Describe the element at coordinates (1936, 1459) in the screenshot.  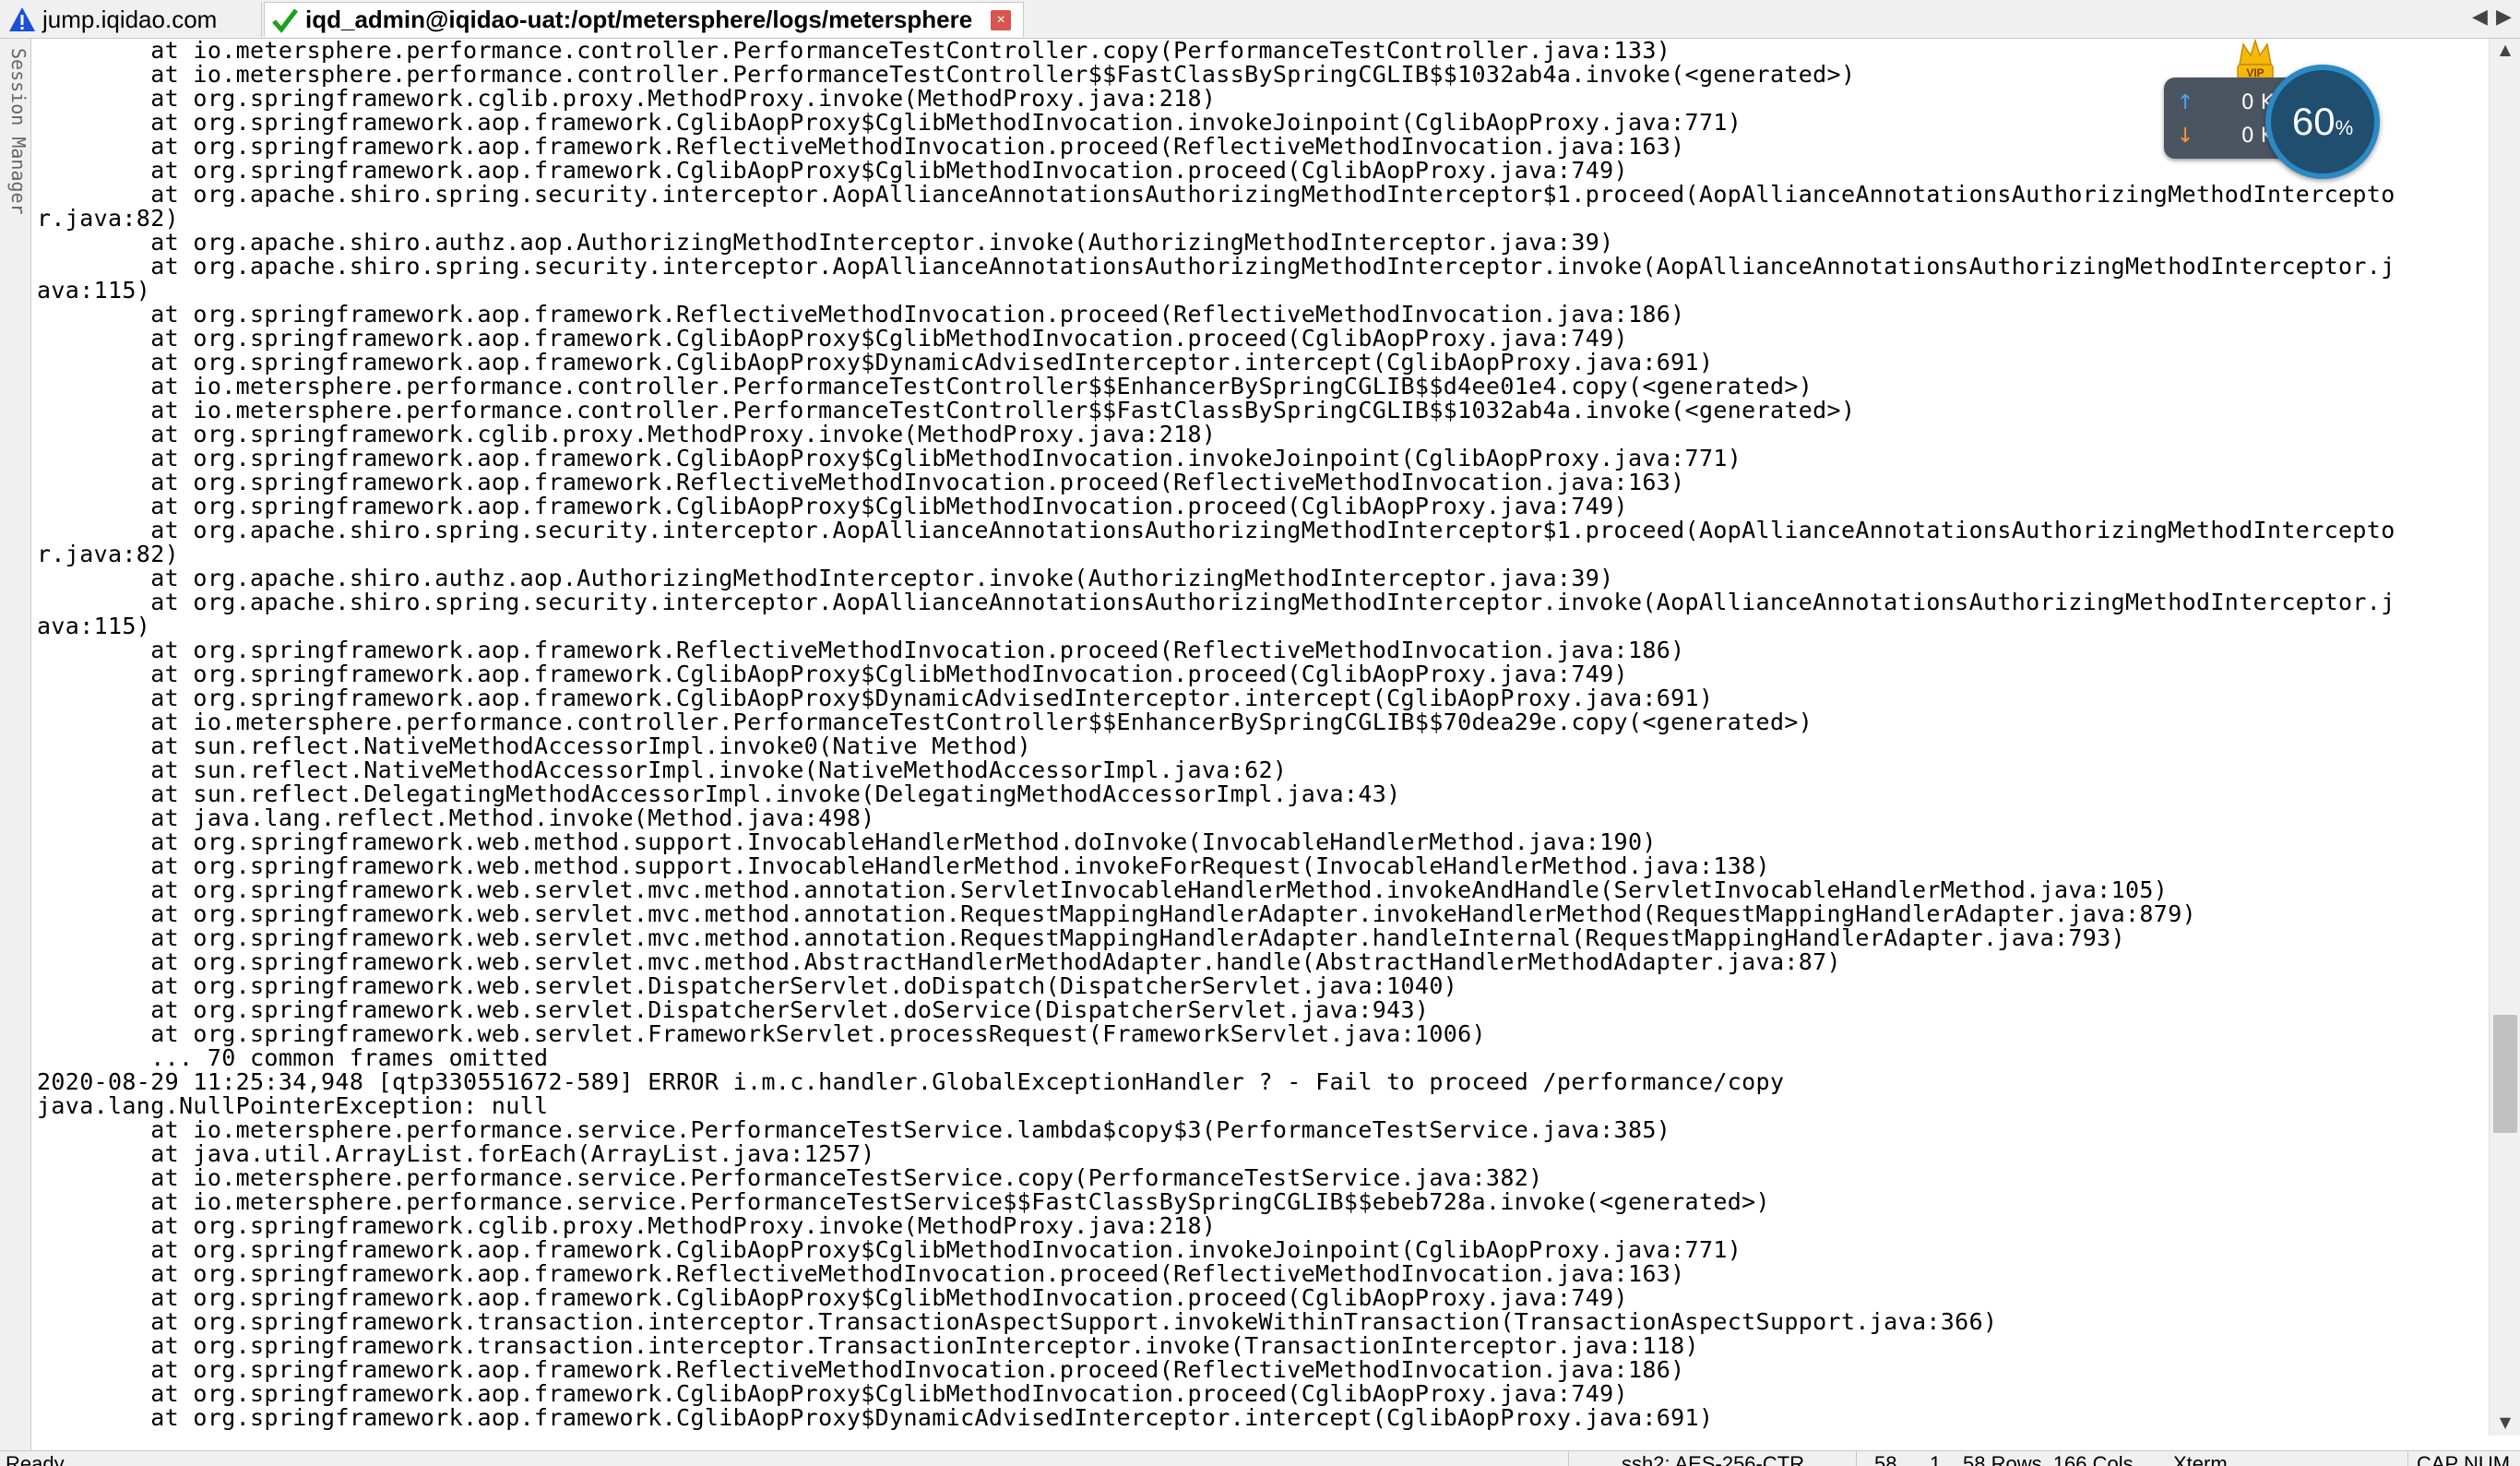
I see `status-col: 1` at that location.